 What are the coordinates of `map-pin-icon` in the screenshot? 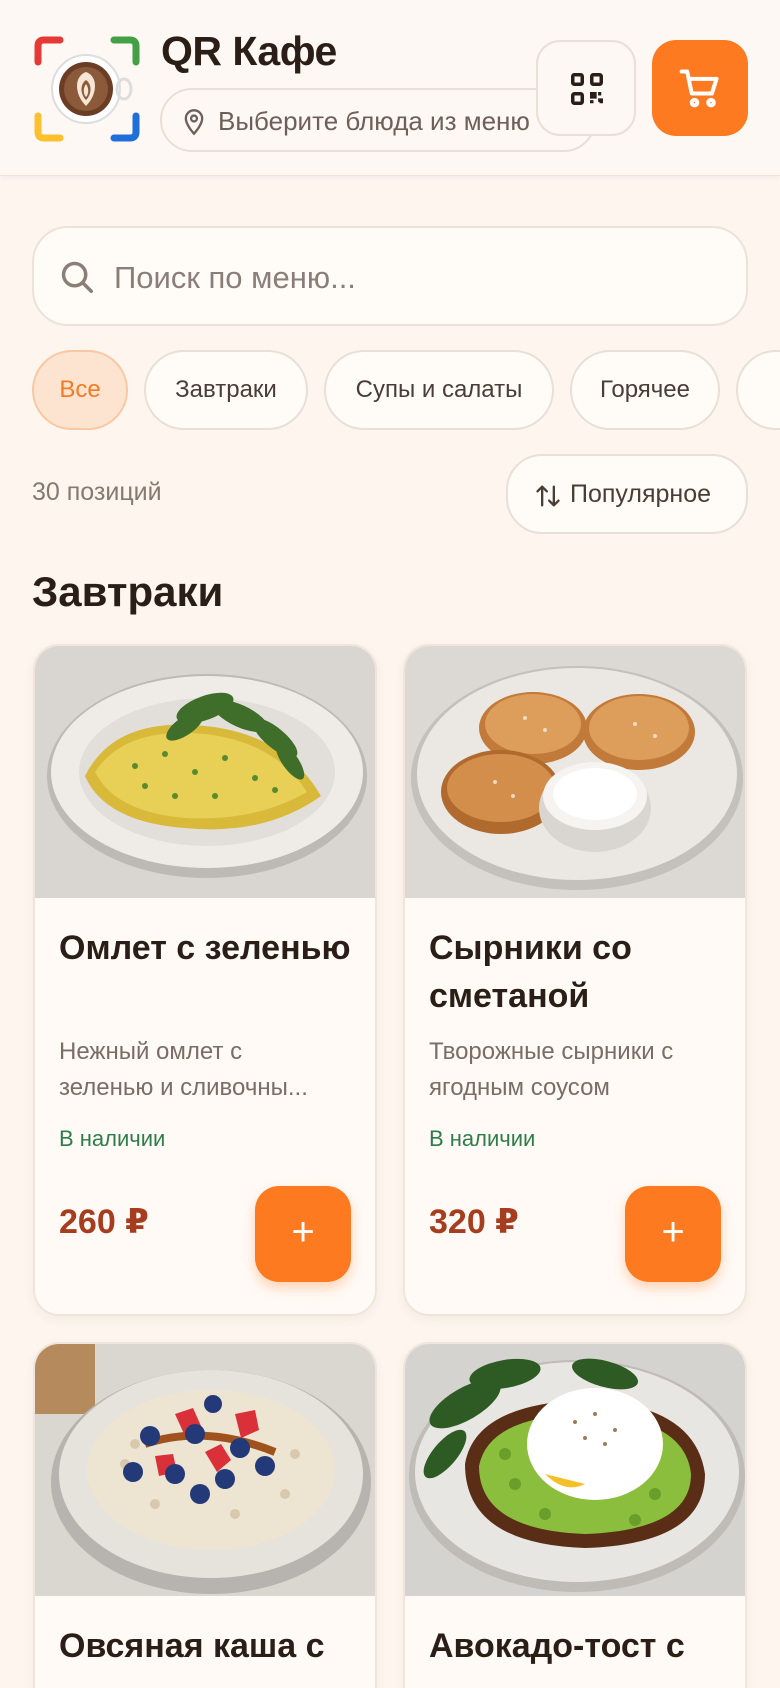 It's located at (194, 122).